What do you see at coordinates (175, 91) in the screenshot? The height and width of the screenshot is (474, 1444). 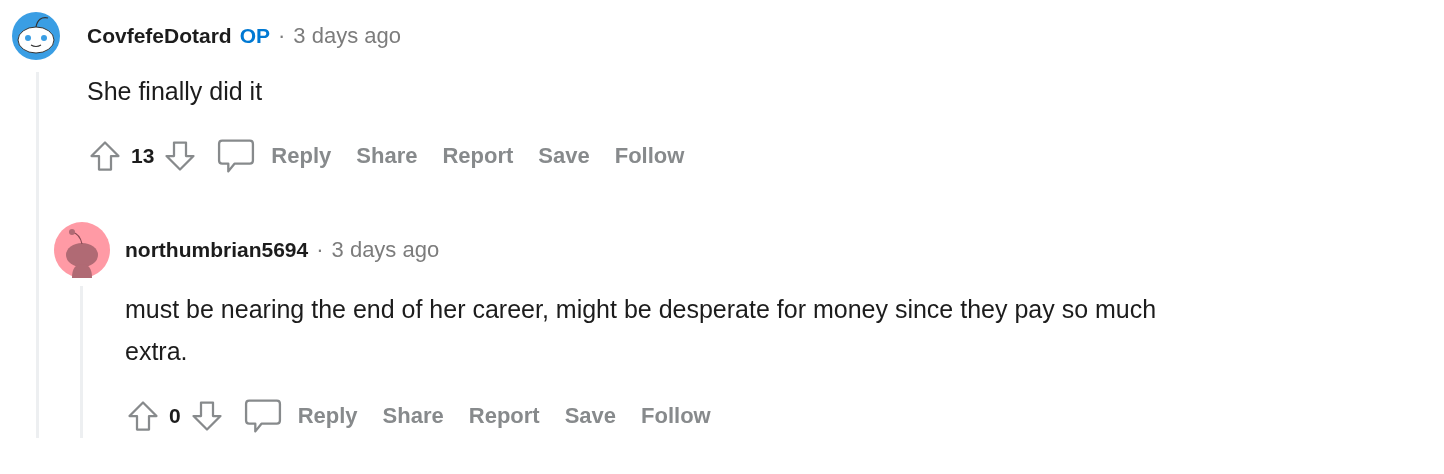 I see `comment-text: She finally did it` at bounding box center [175, 91].